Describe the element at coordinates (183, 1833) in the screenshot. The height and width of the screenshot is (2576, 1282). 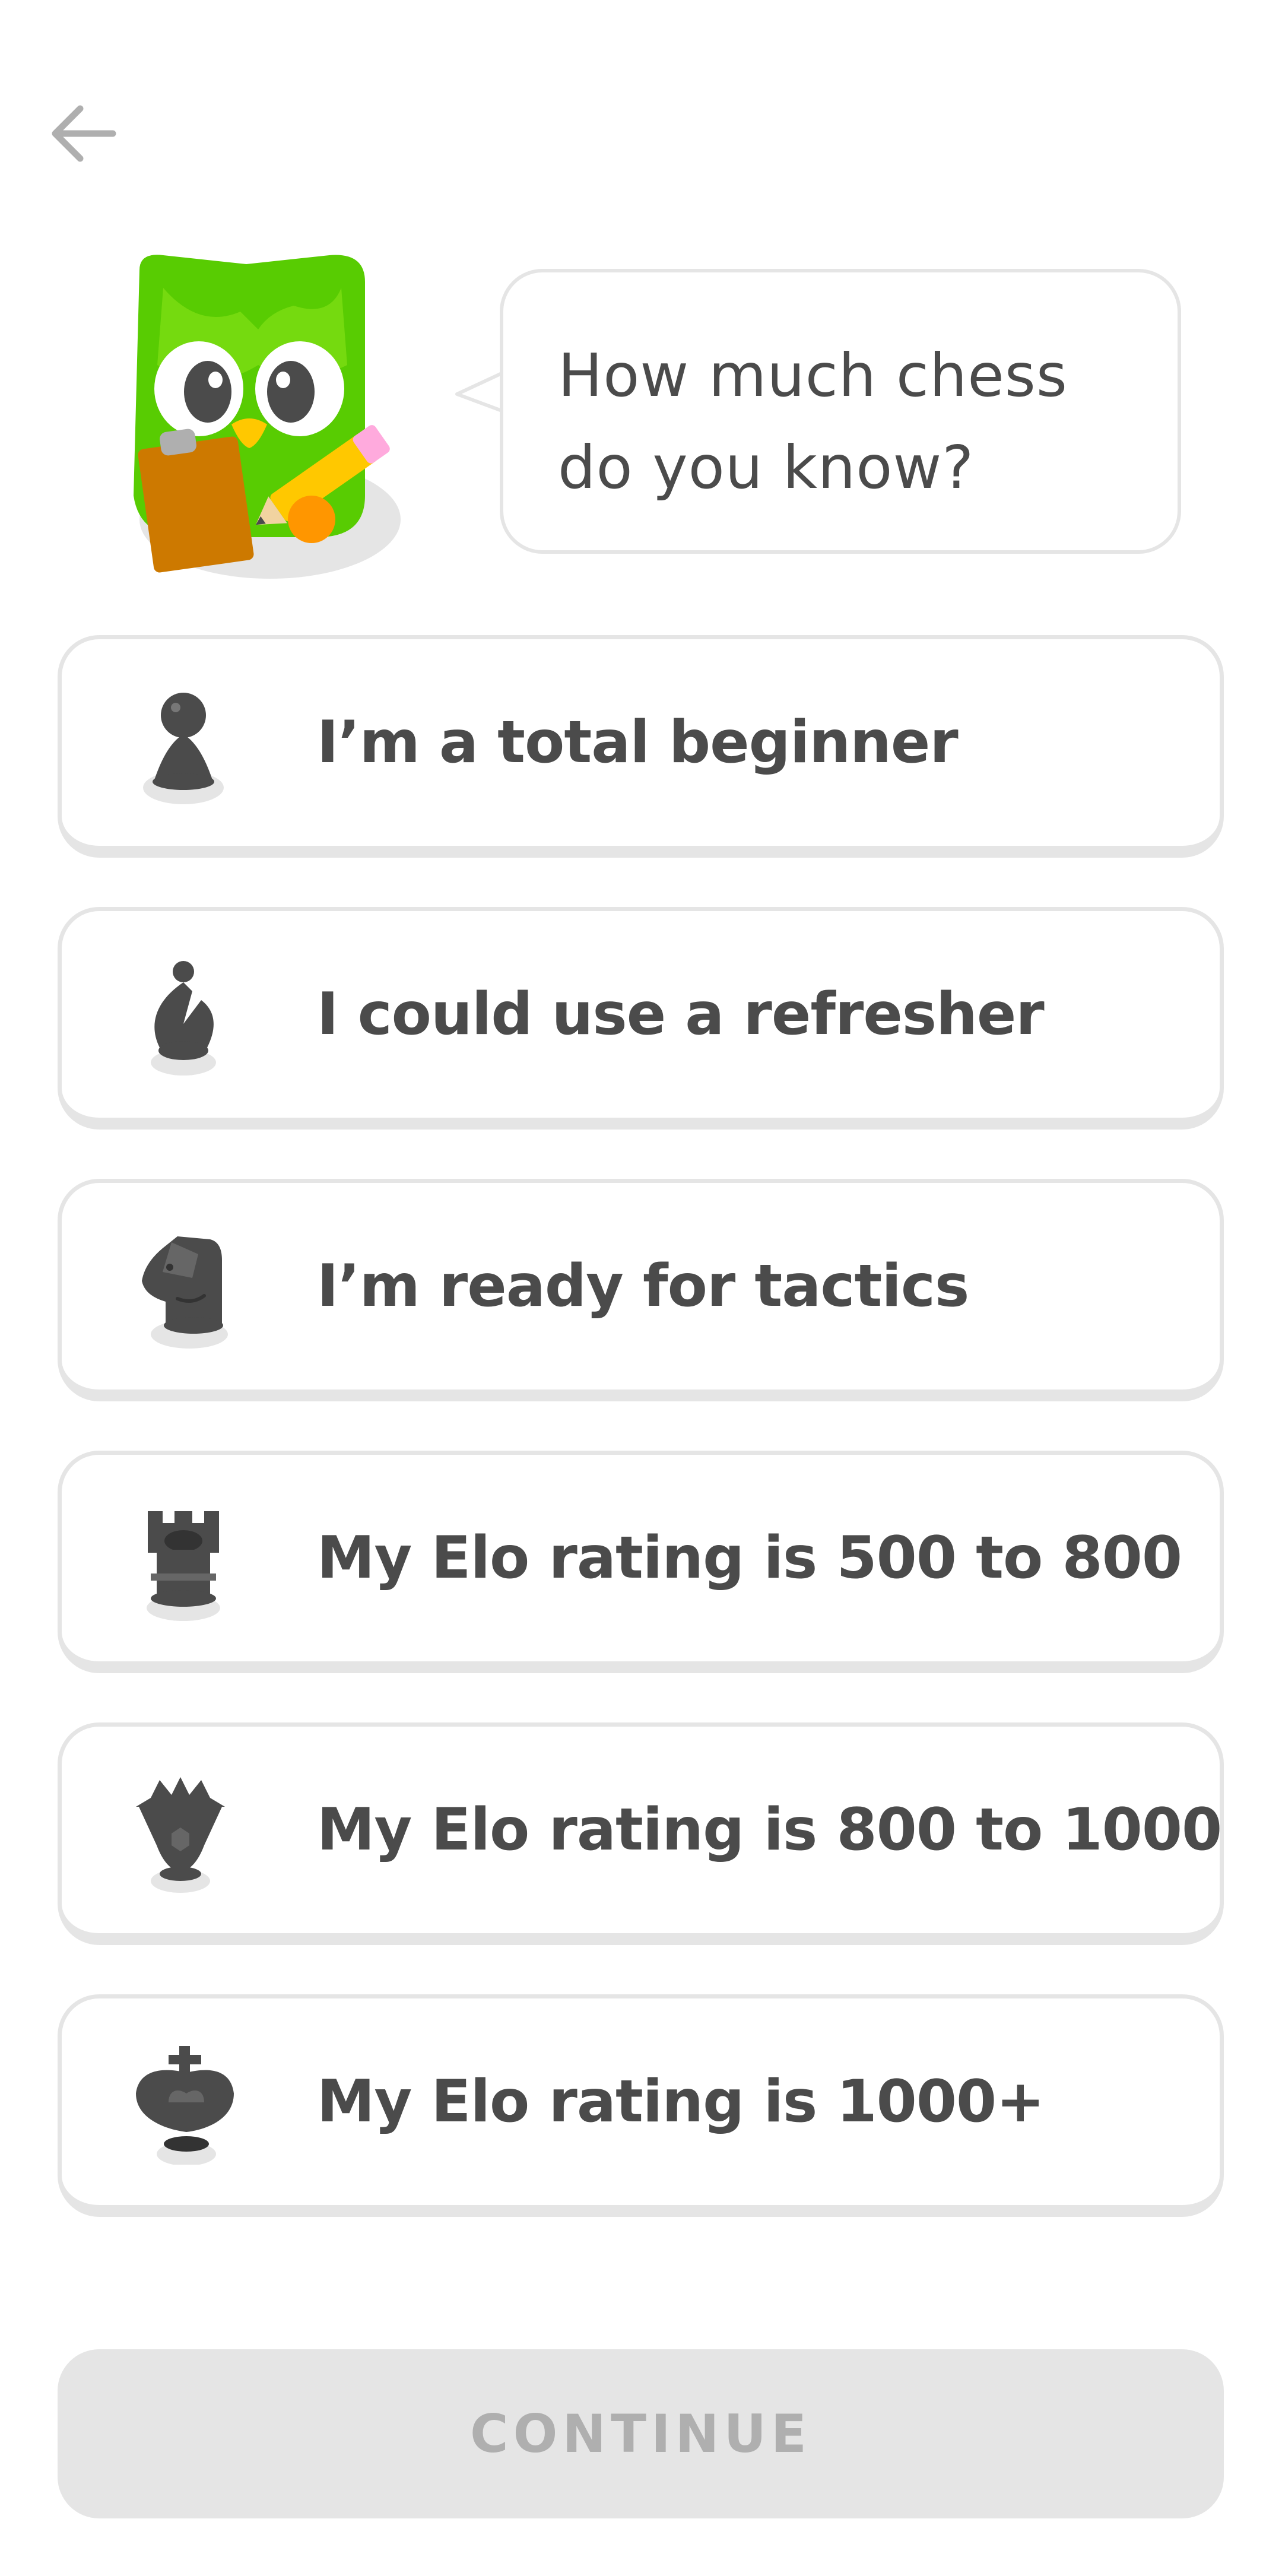
I see `queen-icon` at that location.